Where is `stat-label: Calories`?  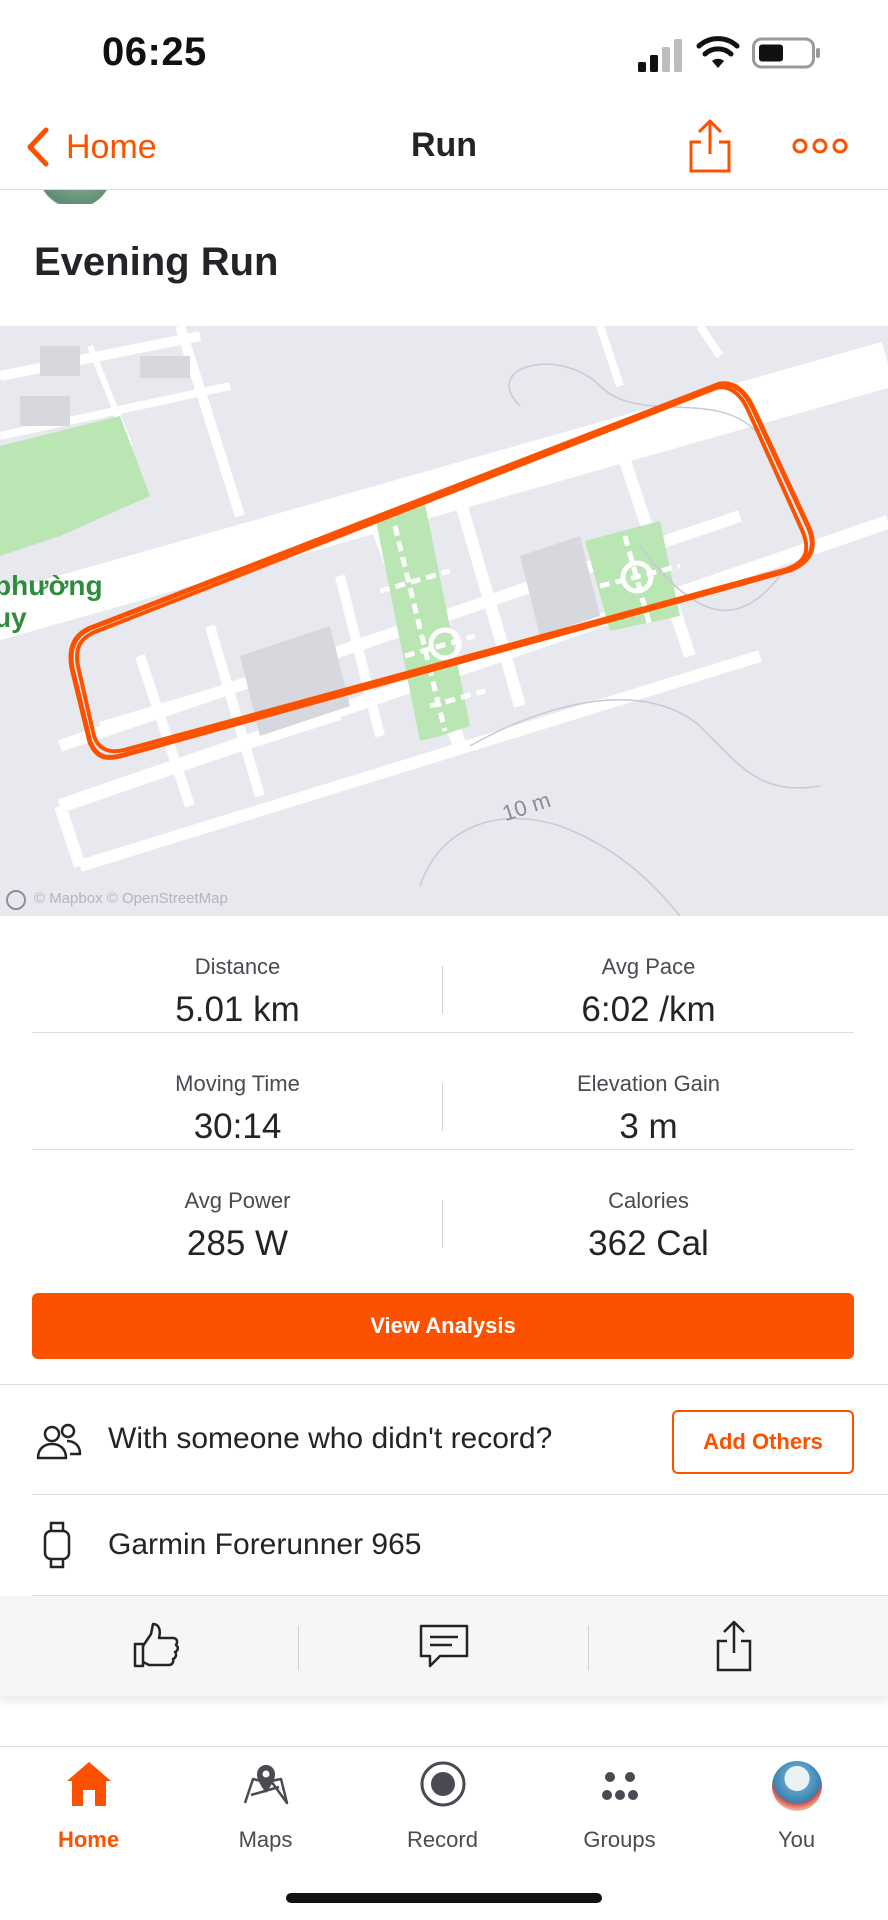
stat-label: Calories is located at coordinates (648, 1200).